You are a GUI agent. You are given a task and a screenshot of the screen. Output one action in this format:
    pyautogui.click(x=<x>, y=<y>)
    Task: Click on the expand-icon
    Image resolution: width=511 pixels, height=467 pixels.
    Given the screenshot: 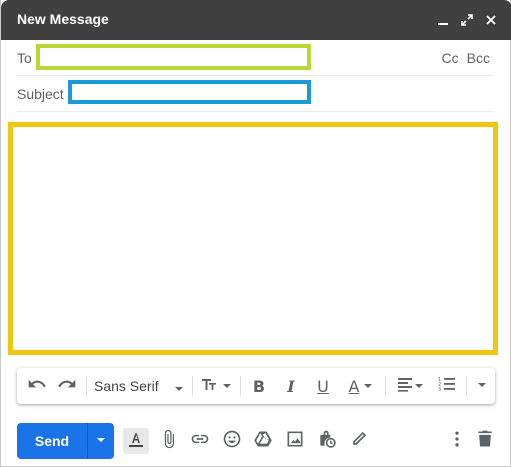 What is the action you would take?
    pyautogui.click(x=467, y=20)
    